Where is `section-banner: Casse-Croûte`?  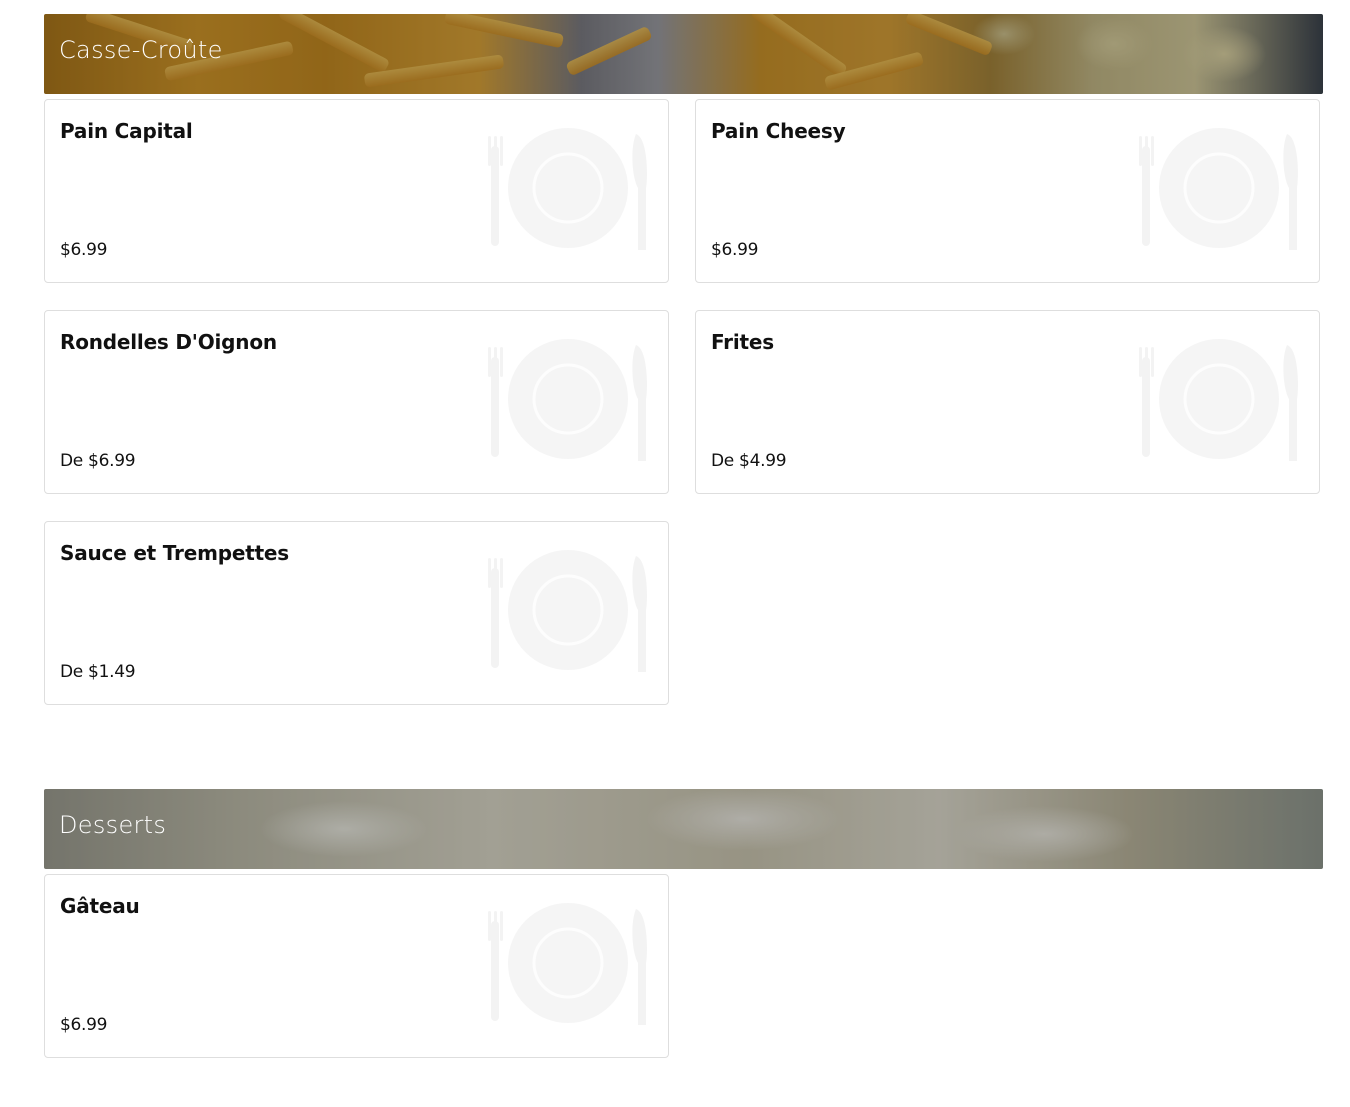
section-banner: Casse-Croûte is located at coordinates (683, 54).